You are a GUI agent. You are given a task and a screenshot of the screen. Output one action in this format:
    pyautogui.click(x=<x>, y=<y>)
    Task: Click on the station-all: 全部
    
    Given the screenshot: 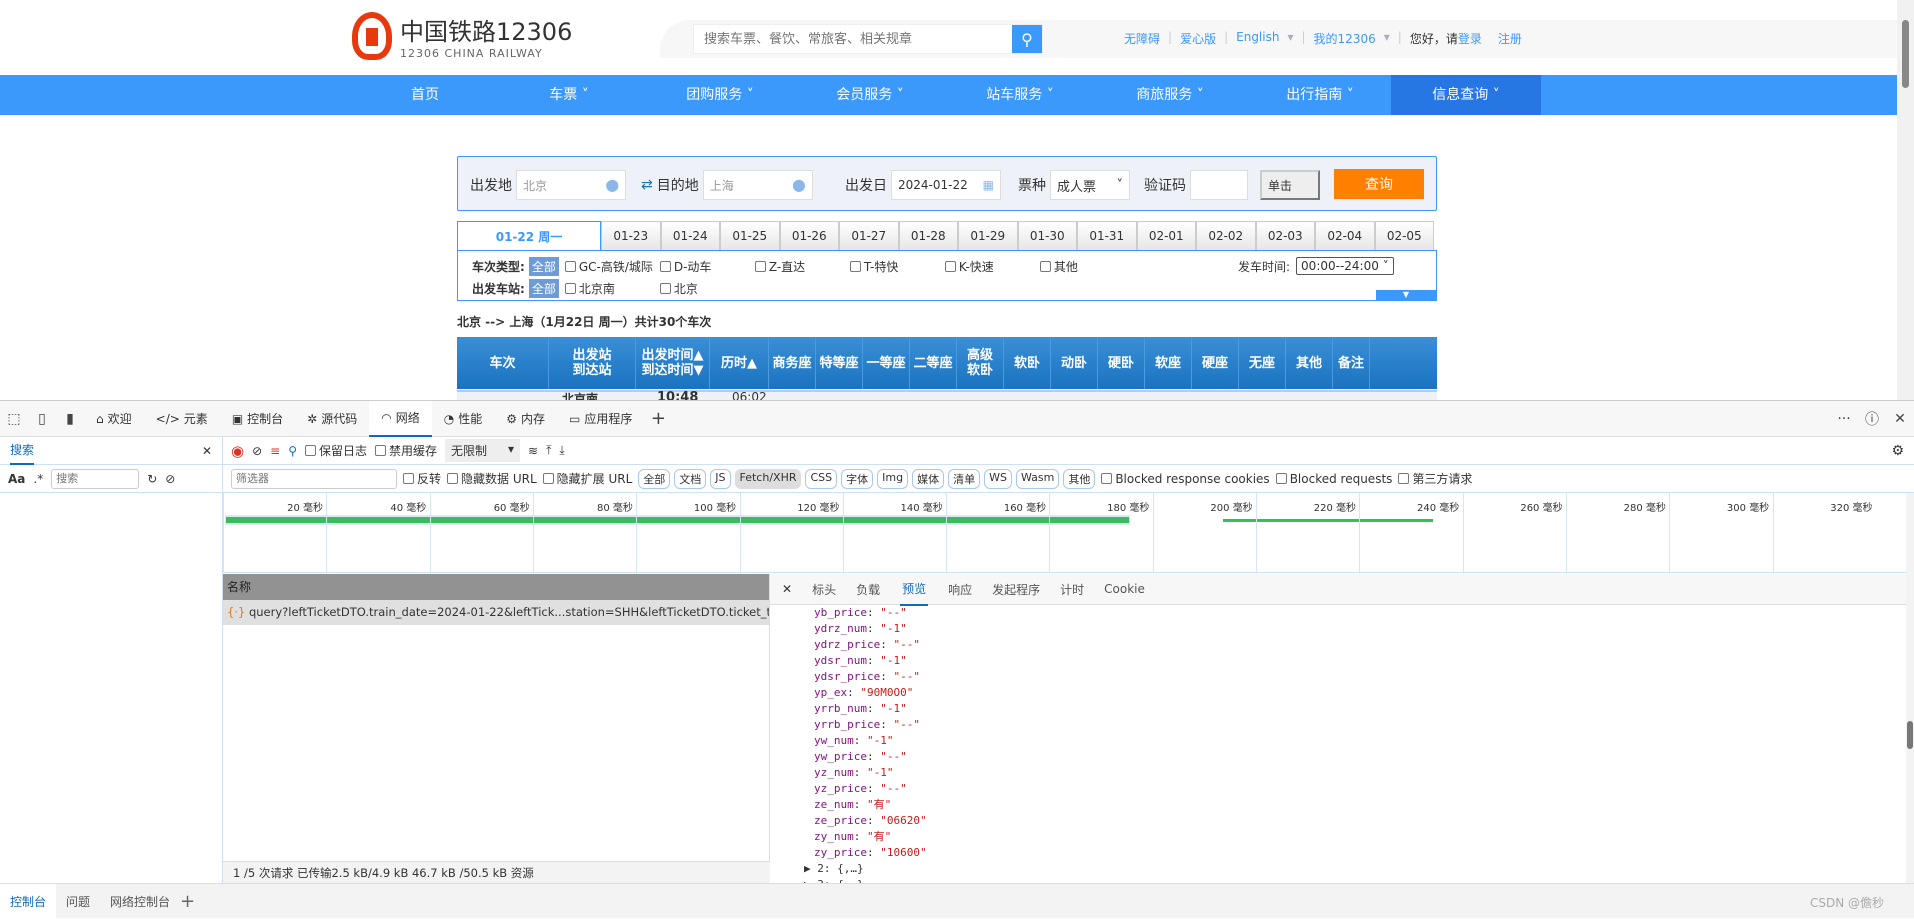 What is the action you would take?
    pyautogui.click(x=543, y=288)
    